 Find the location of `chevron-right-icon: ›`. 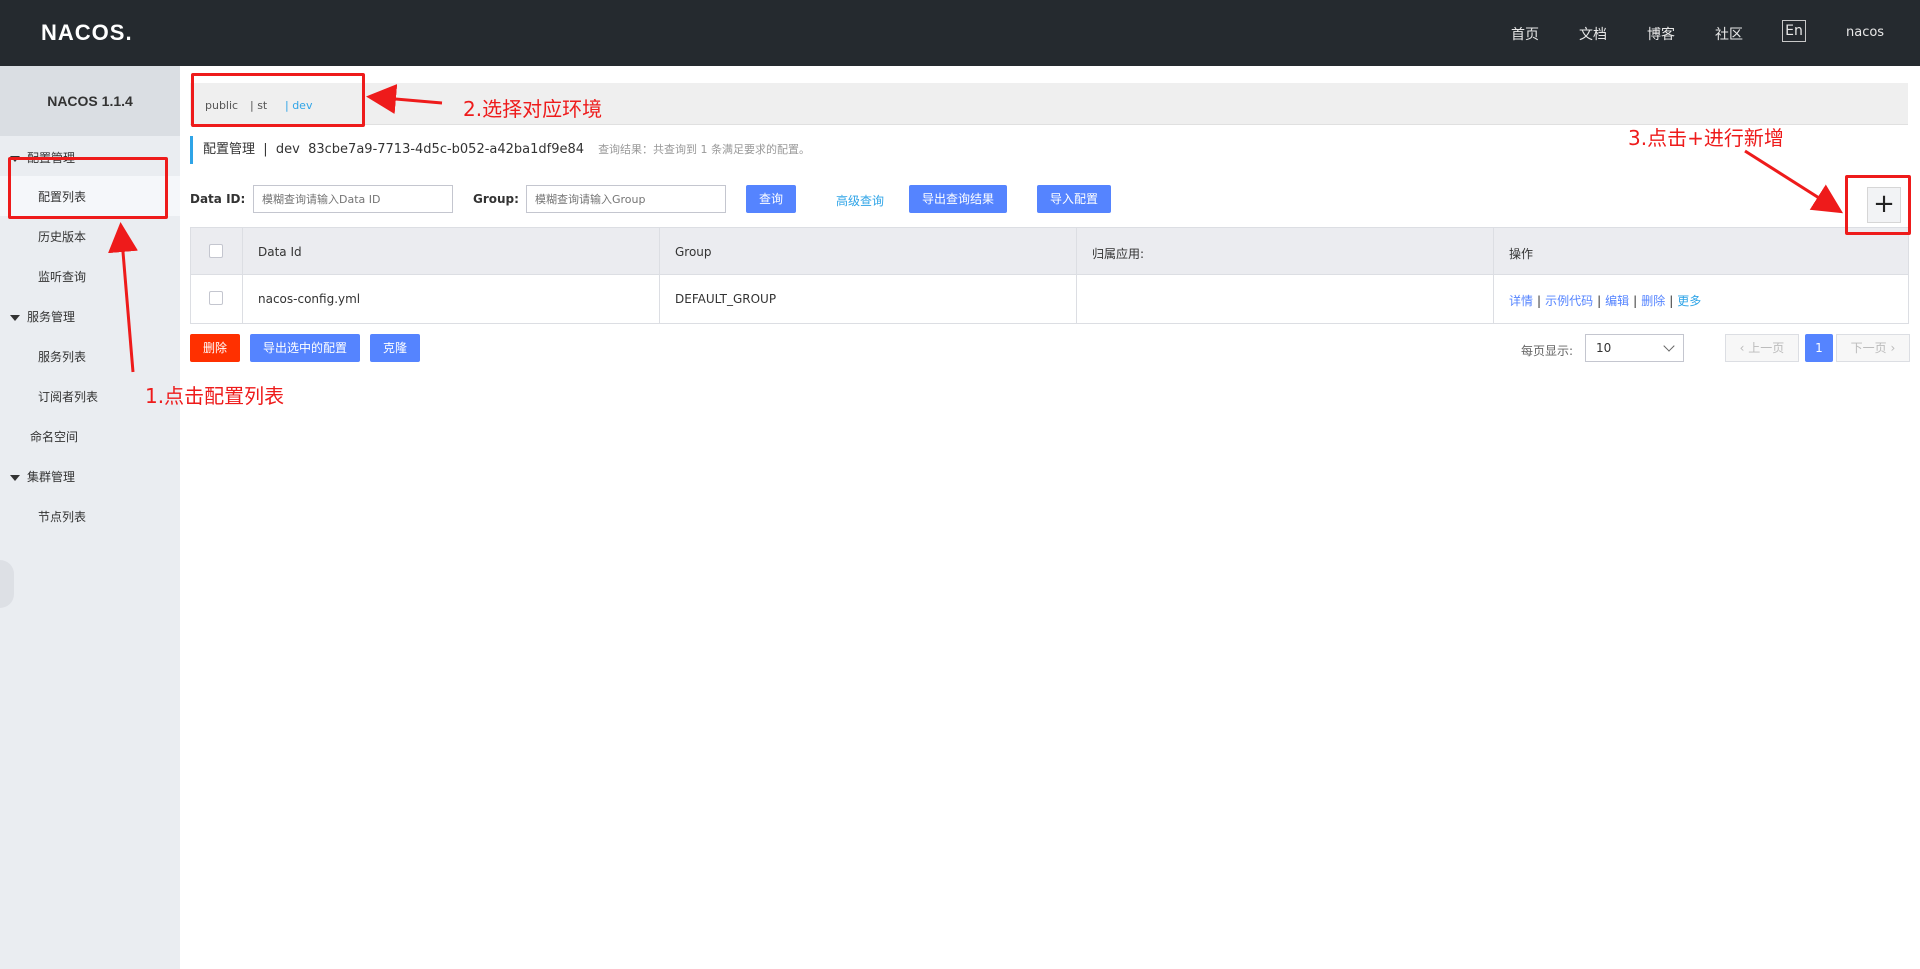

chevron-right-icon: › is located at coordinates (1891, 348).